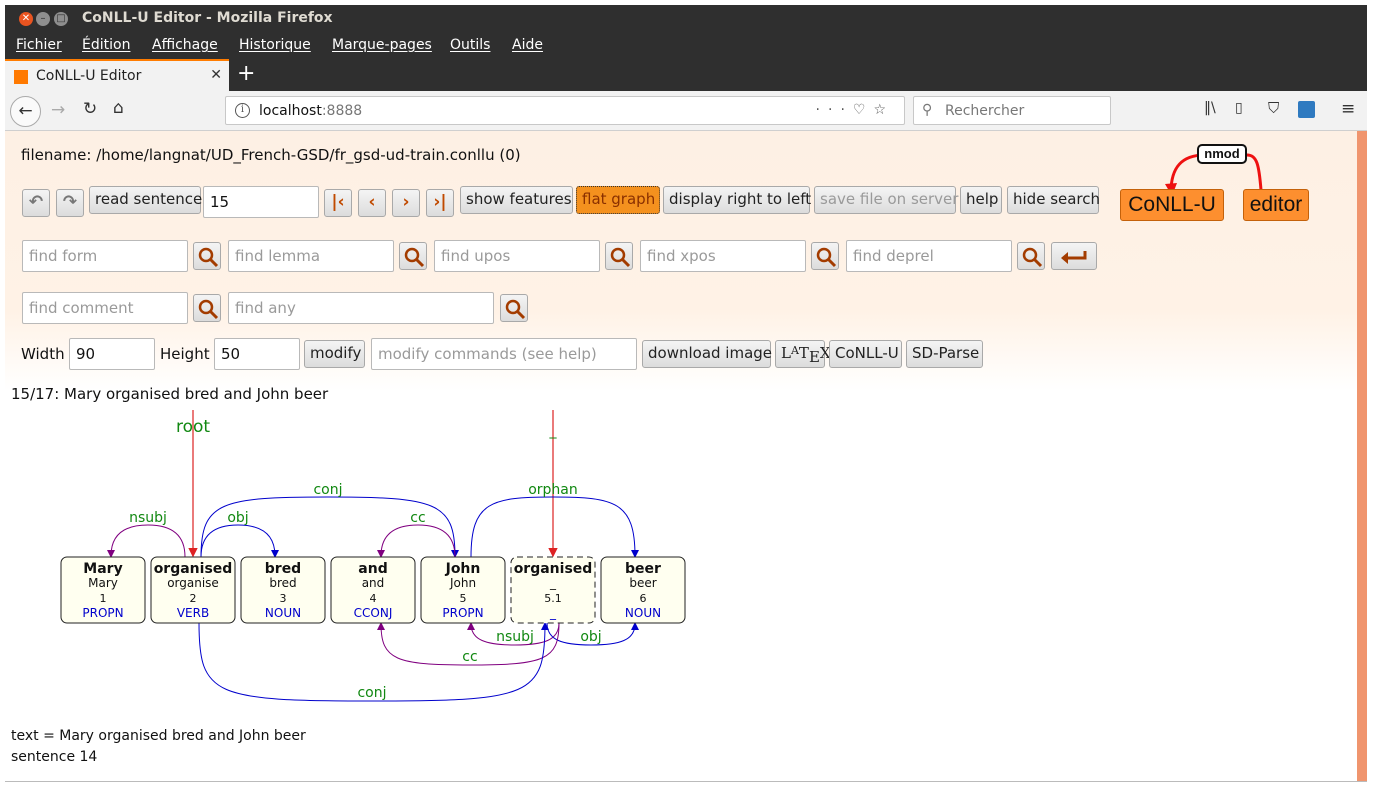  Describe the element at coordinates (825, 256) in the screenshot. I see `search-xpos-button` at that location.